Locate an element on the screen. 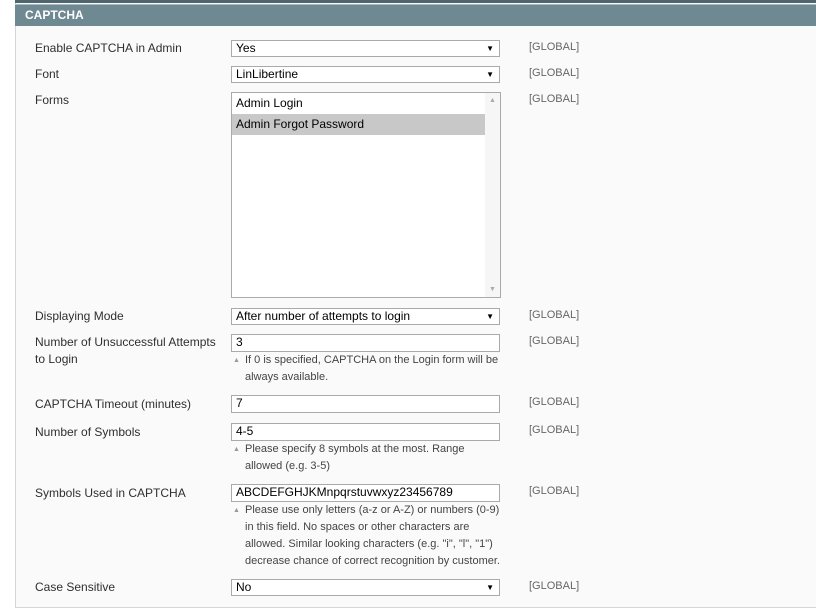  forms-option: Admin Login is located at coordinates (358, 103).